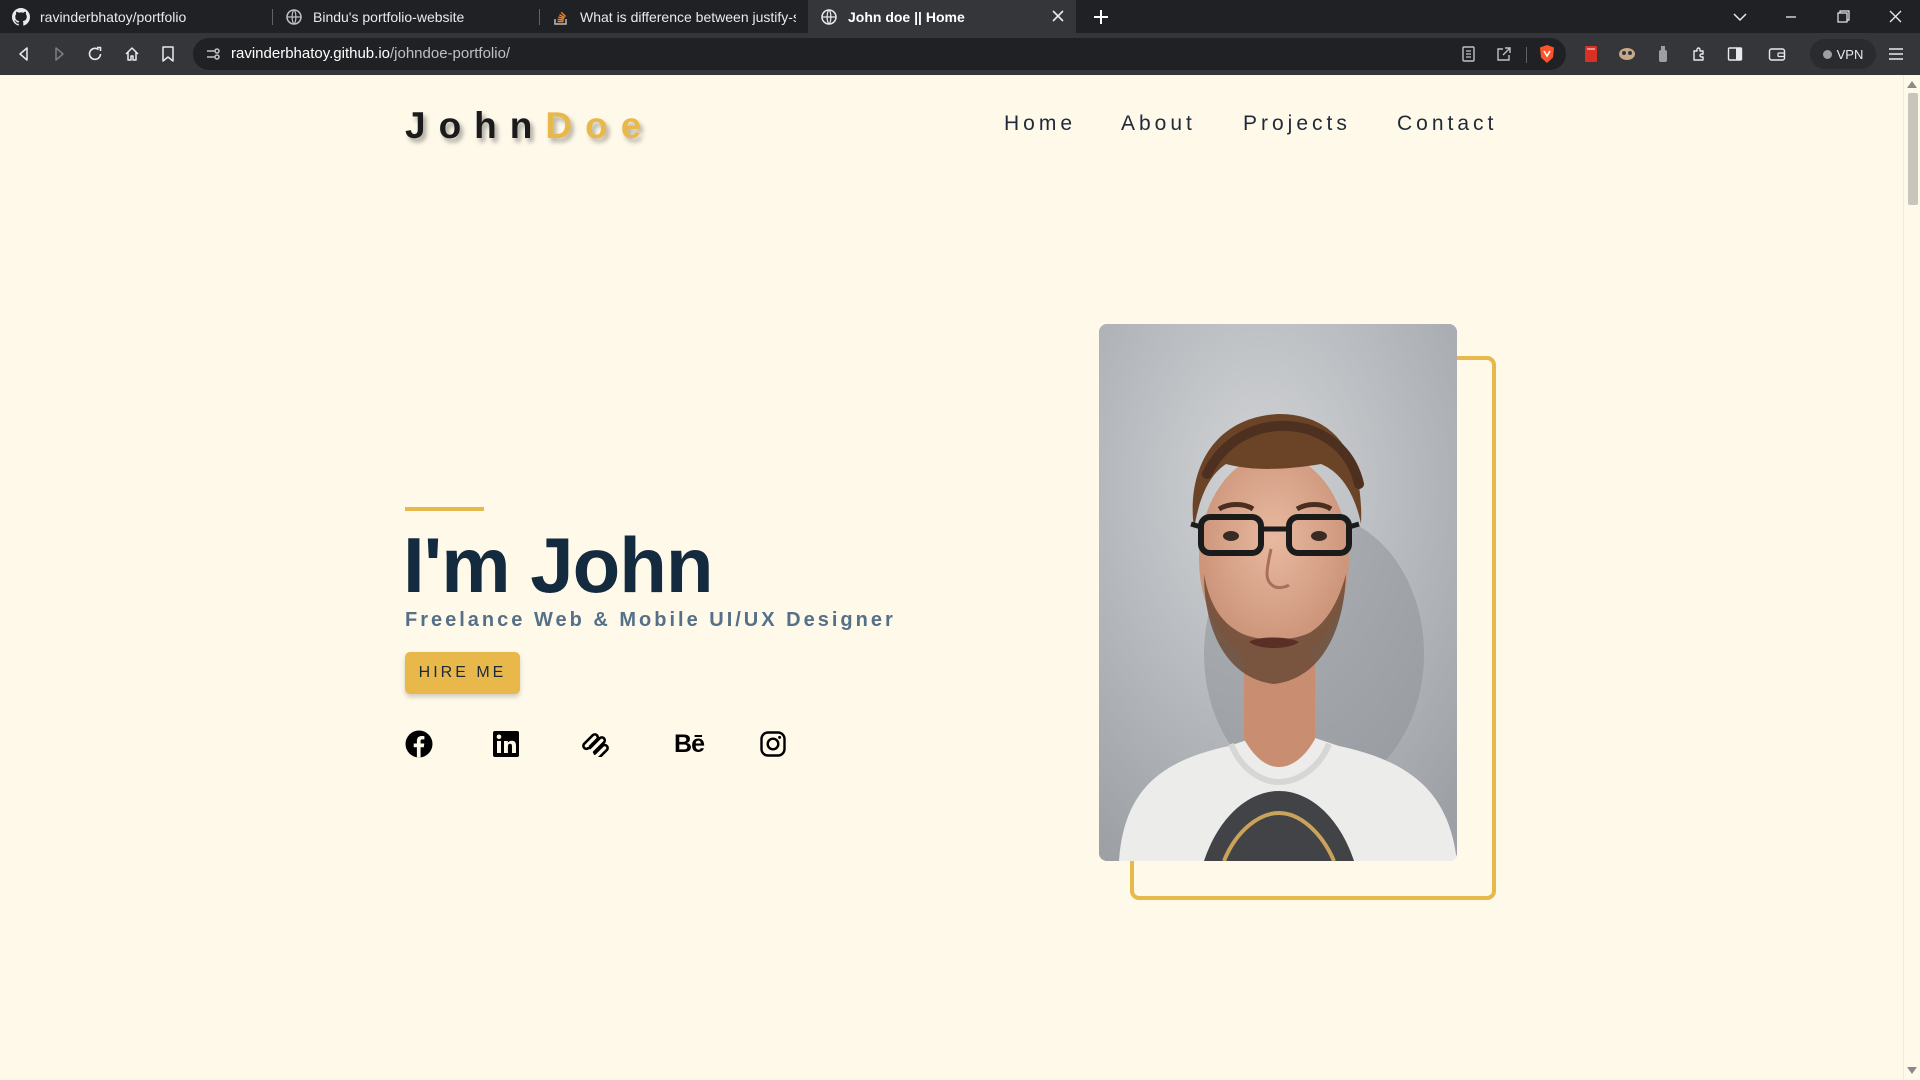 Image resolution: width=1920 pixels, height=1080 pixels. What do you see at coordinates (59, 54) in the screenshot?
I see `forward-arrow-icon` at bounding box center [59, 54].